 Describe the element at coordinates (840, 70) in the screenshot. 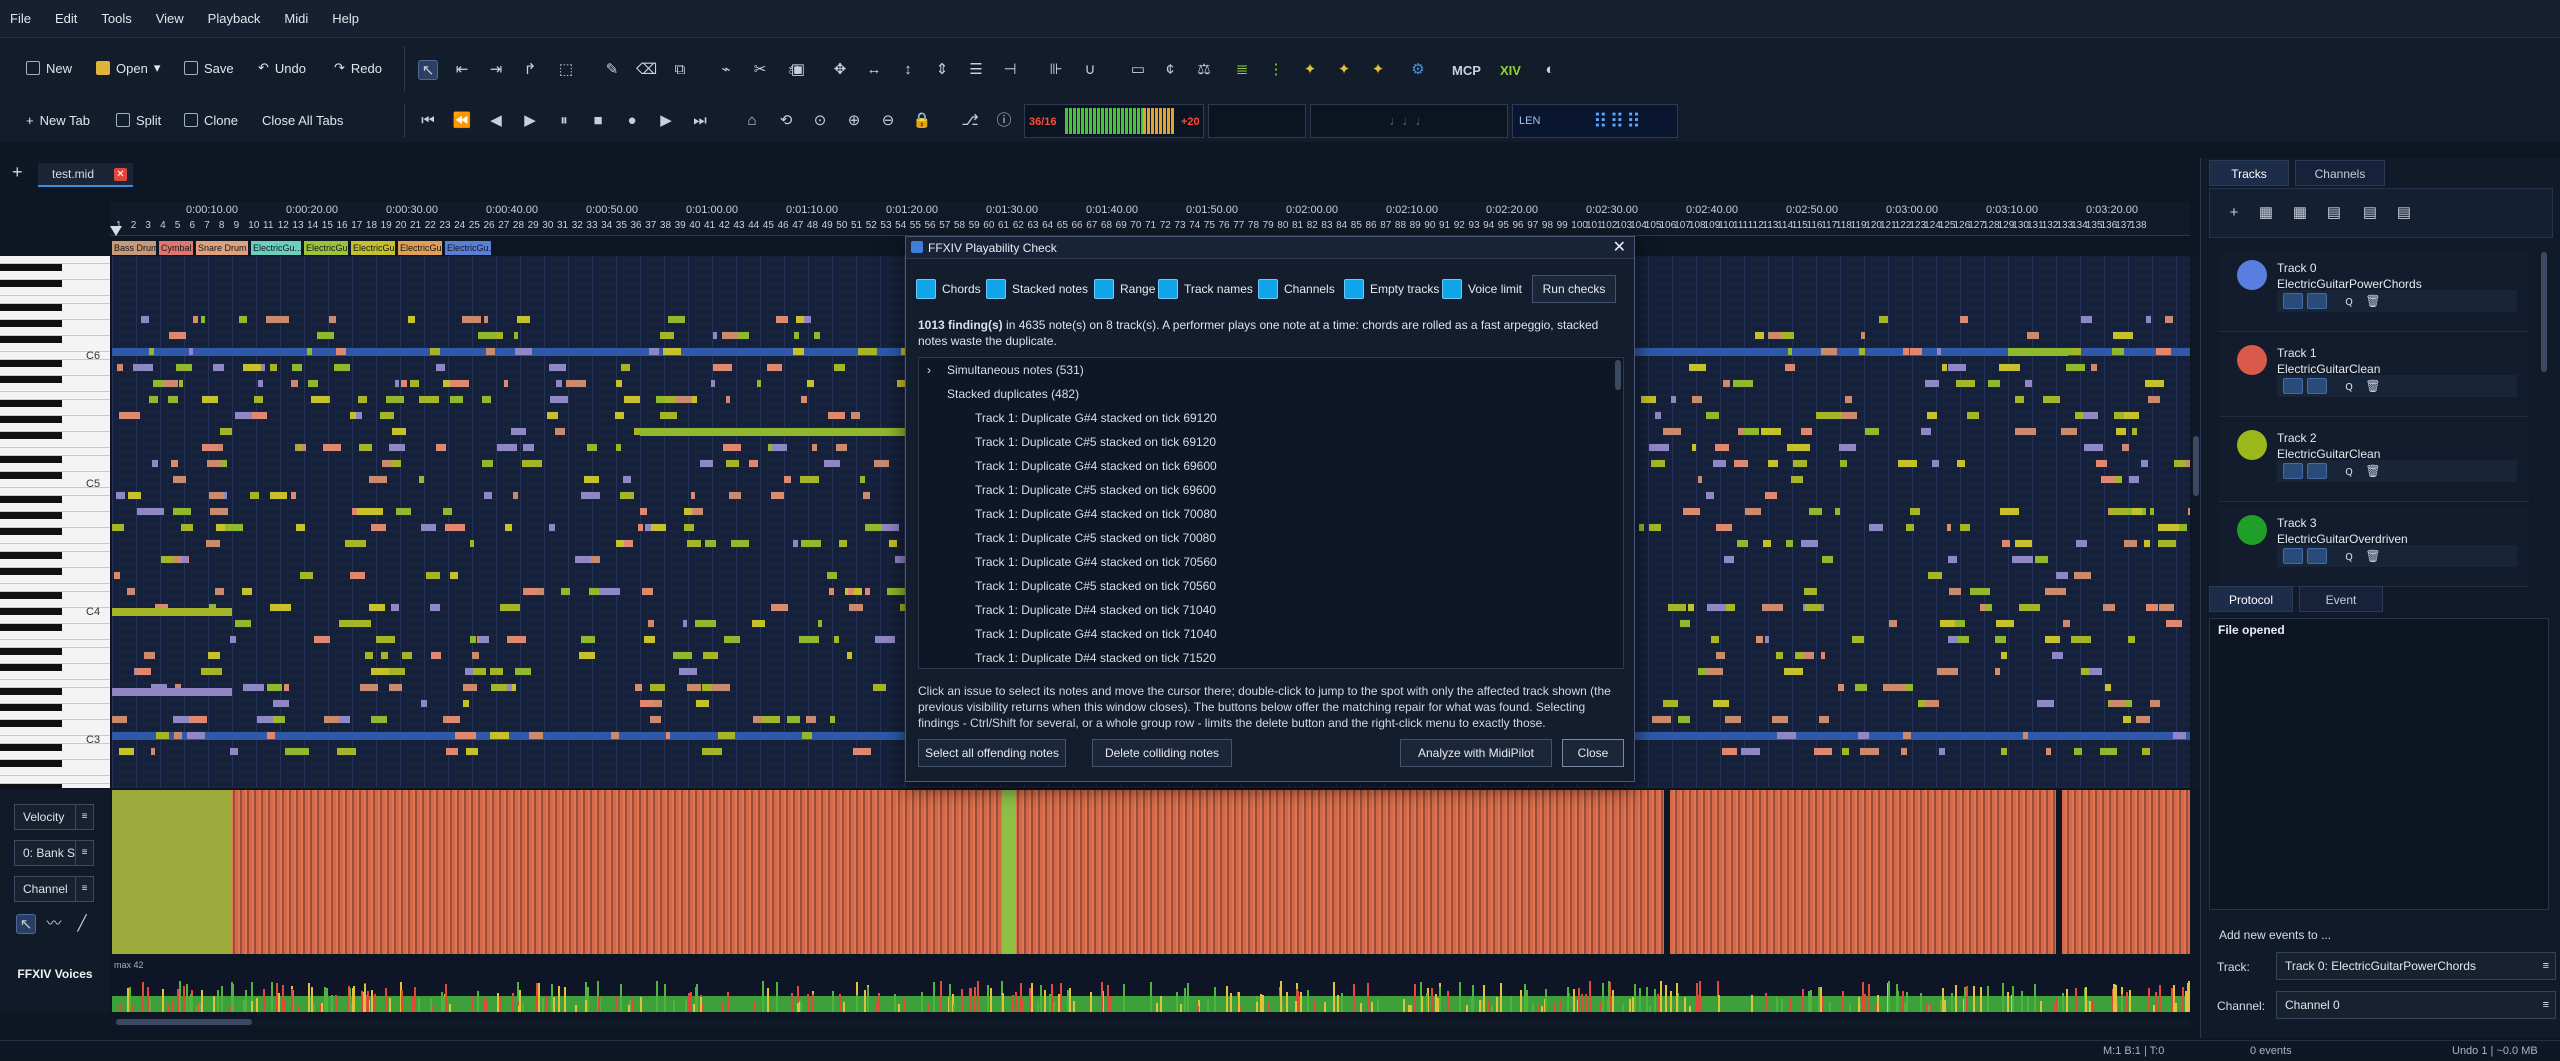

I see `move-icon: ✥` at that location.